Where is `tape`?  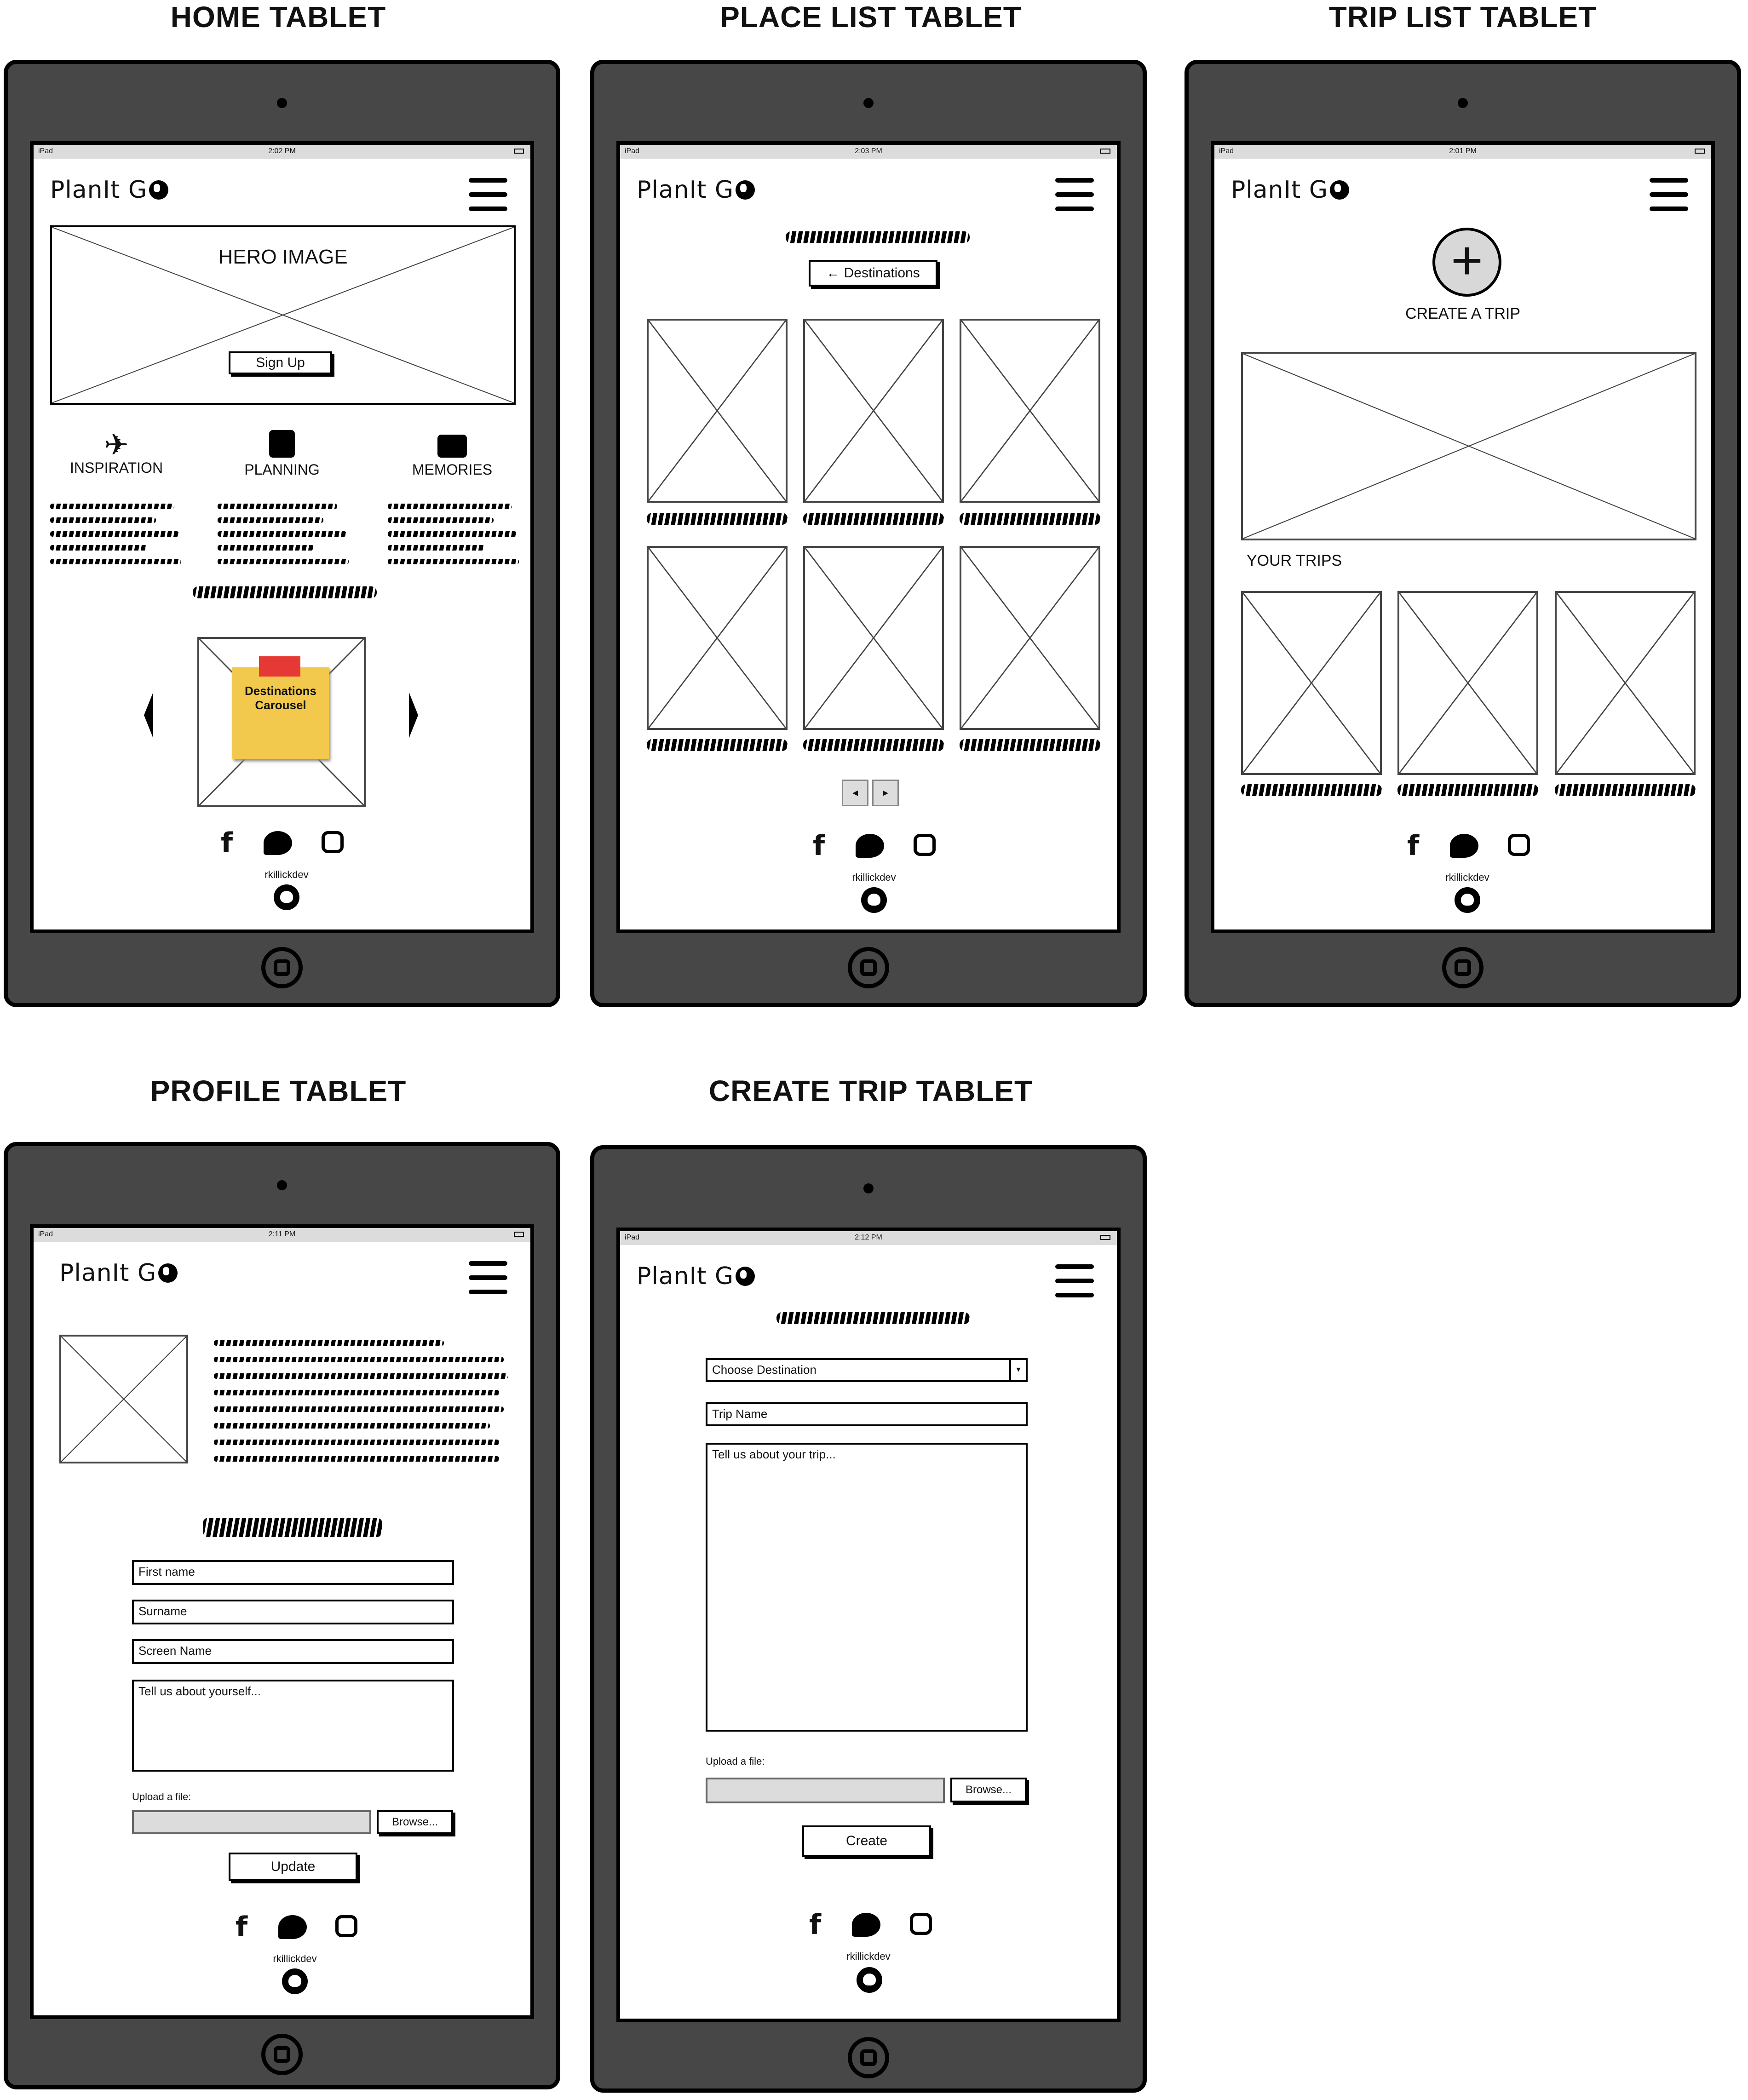
tape is located at coordinates (279, 666).